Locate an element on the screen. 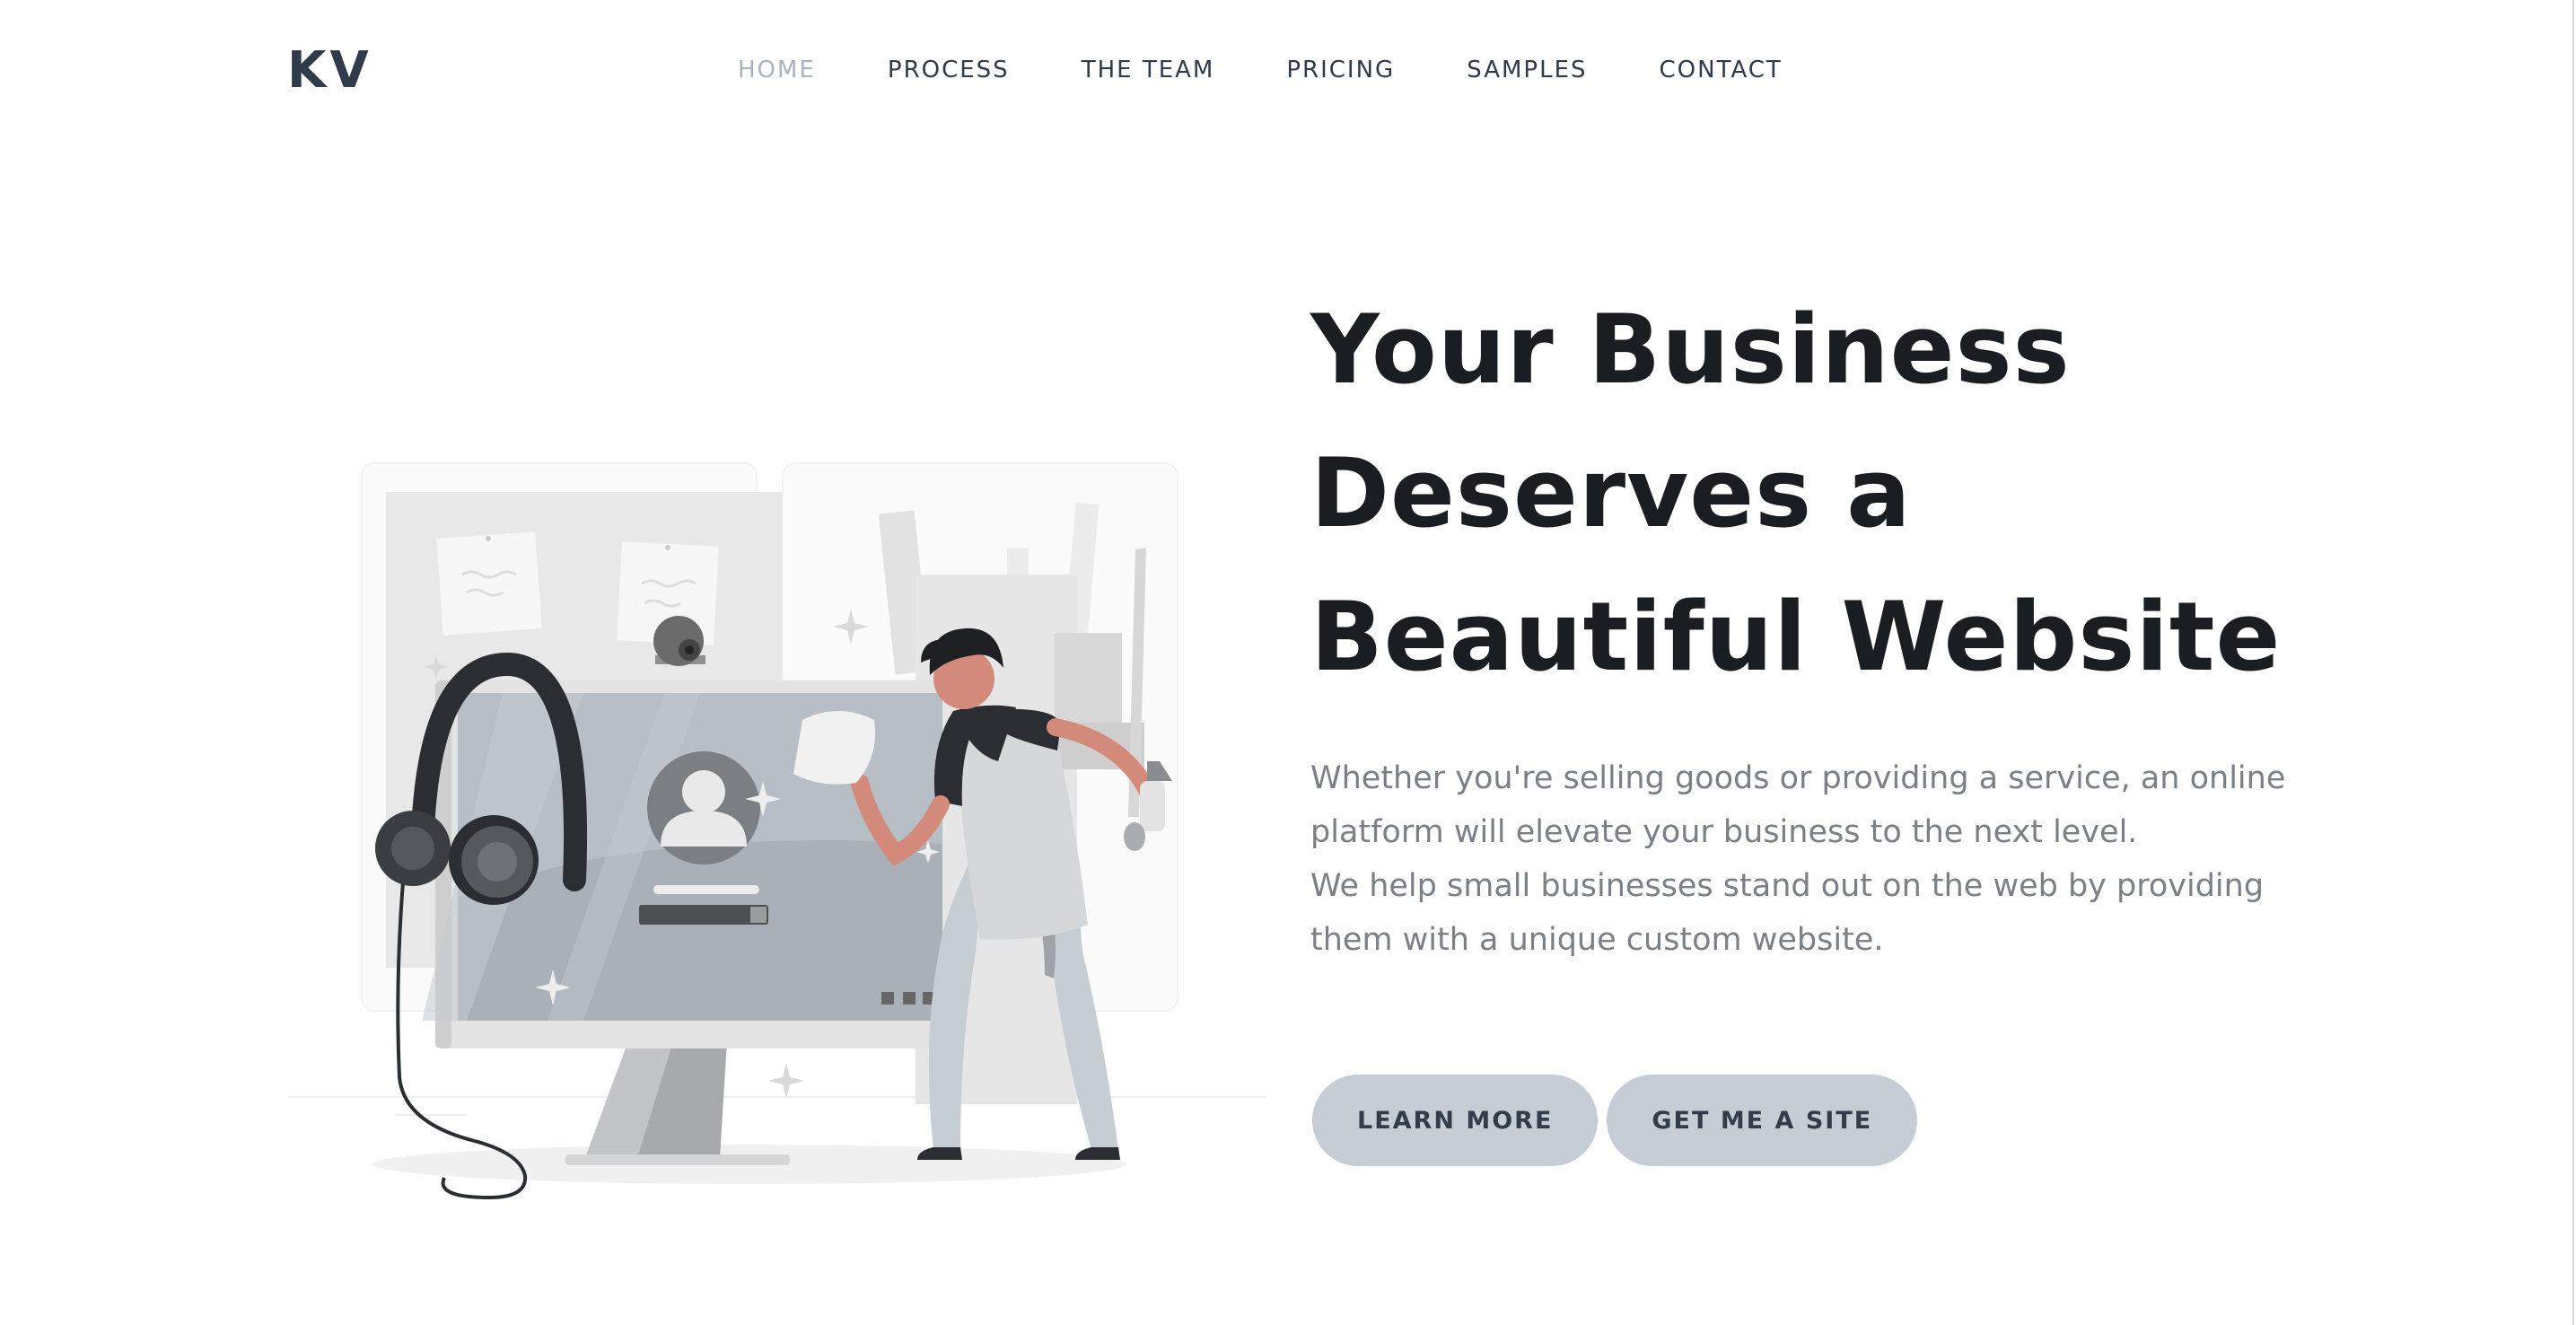  learn-more-button: LEARN MORE is located at coordinates (1455, 1120).